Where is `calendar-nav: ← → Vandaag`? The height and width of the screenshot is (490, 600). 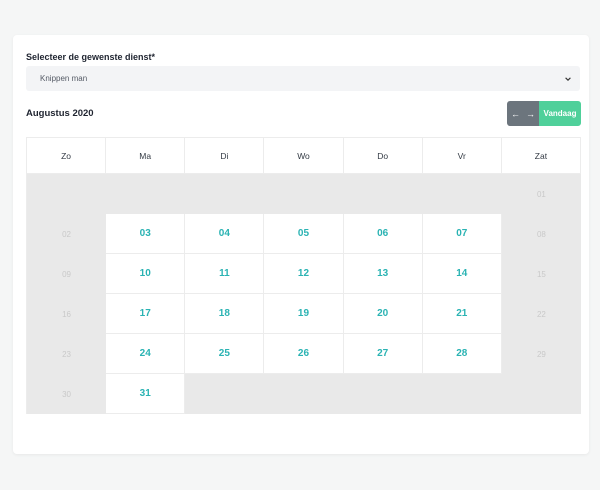
calendar-nav: ← → Vandaag is located at coordinates (544, 113).